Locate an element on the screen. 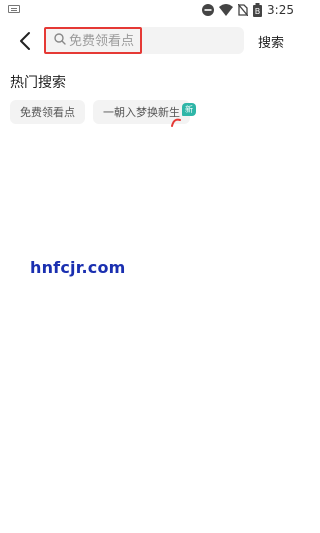 Image resolution: width=320 pixels, height=533 pixels. status-left is located at coordinates (14, 9).